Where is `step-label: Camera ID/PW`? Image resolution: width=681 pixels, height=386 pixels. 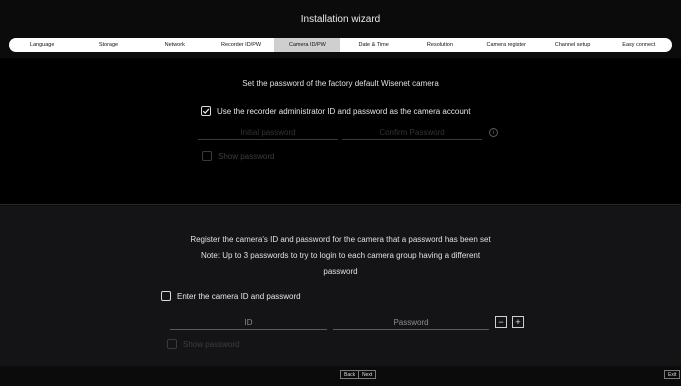 step-label: Camera ID/PW is located at coordinates (307, 45).